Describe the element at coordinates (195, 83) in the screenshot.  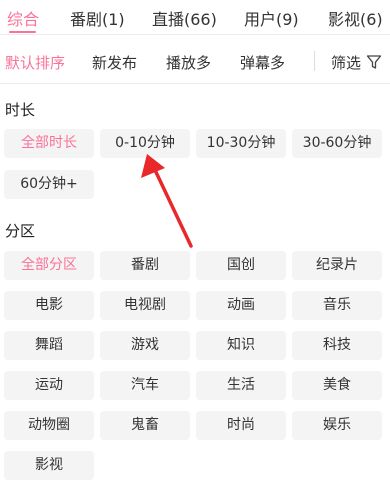
I see `sort-divider` at that location.